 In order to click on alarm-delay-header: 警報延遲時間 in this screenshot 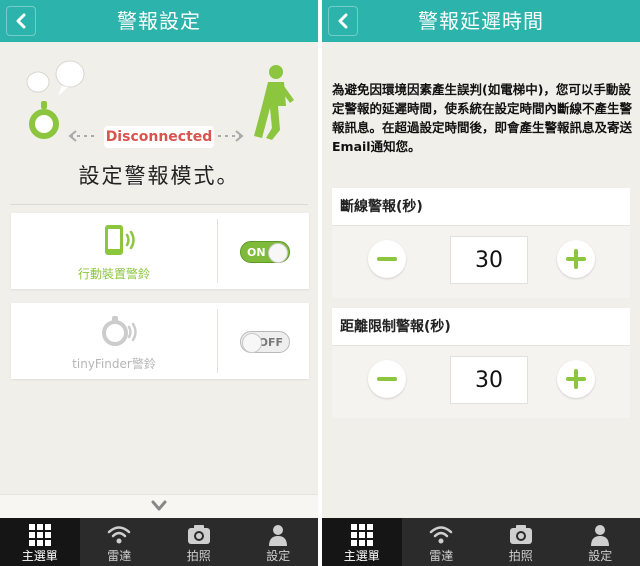, I will do `click(481, 21)`.